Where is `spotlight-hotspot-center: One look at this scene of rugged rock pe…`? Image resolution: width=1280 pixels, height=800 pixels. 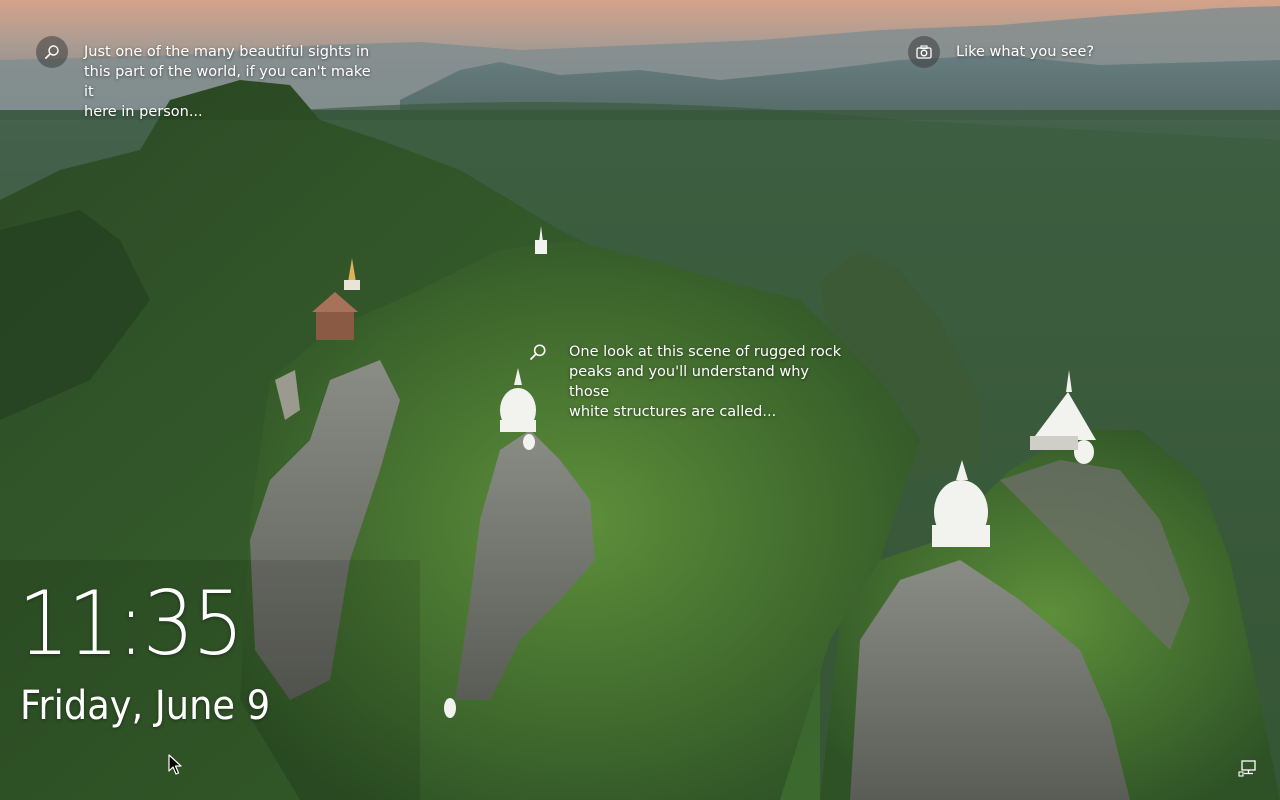
spotlight-hotspot-center: One look at this scene of rugged rock pe… is located at coordinates (685, 381).